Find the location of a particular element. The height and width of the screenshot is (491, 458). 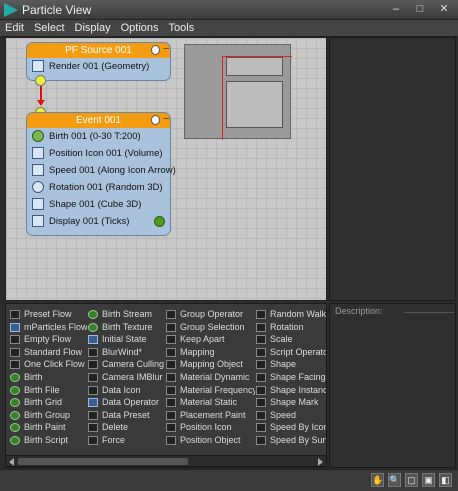

depot-item: Birth Grid is located at coordinates (48, 402).